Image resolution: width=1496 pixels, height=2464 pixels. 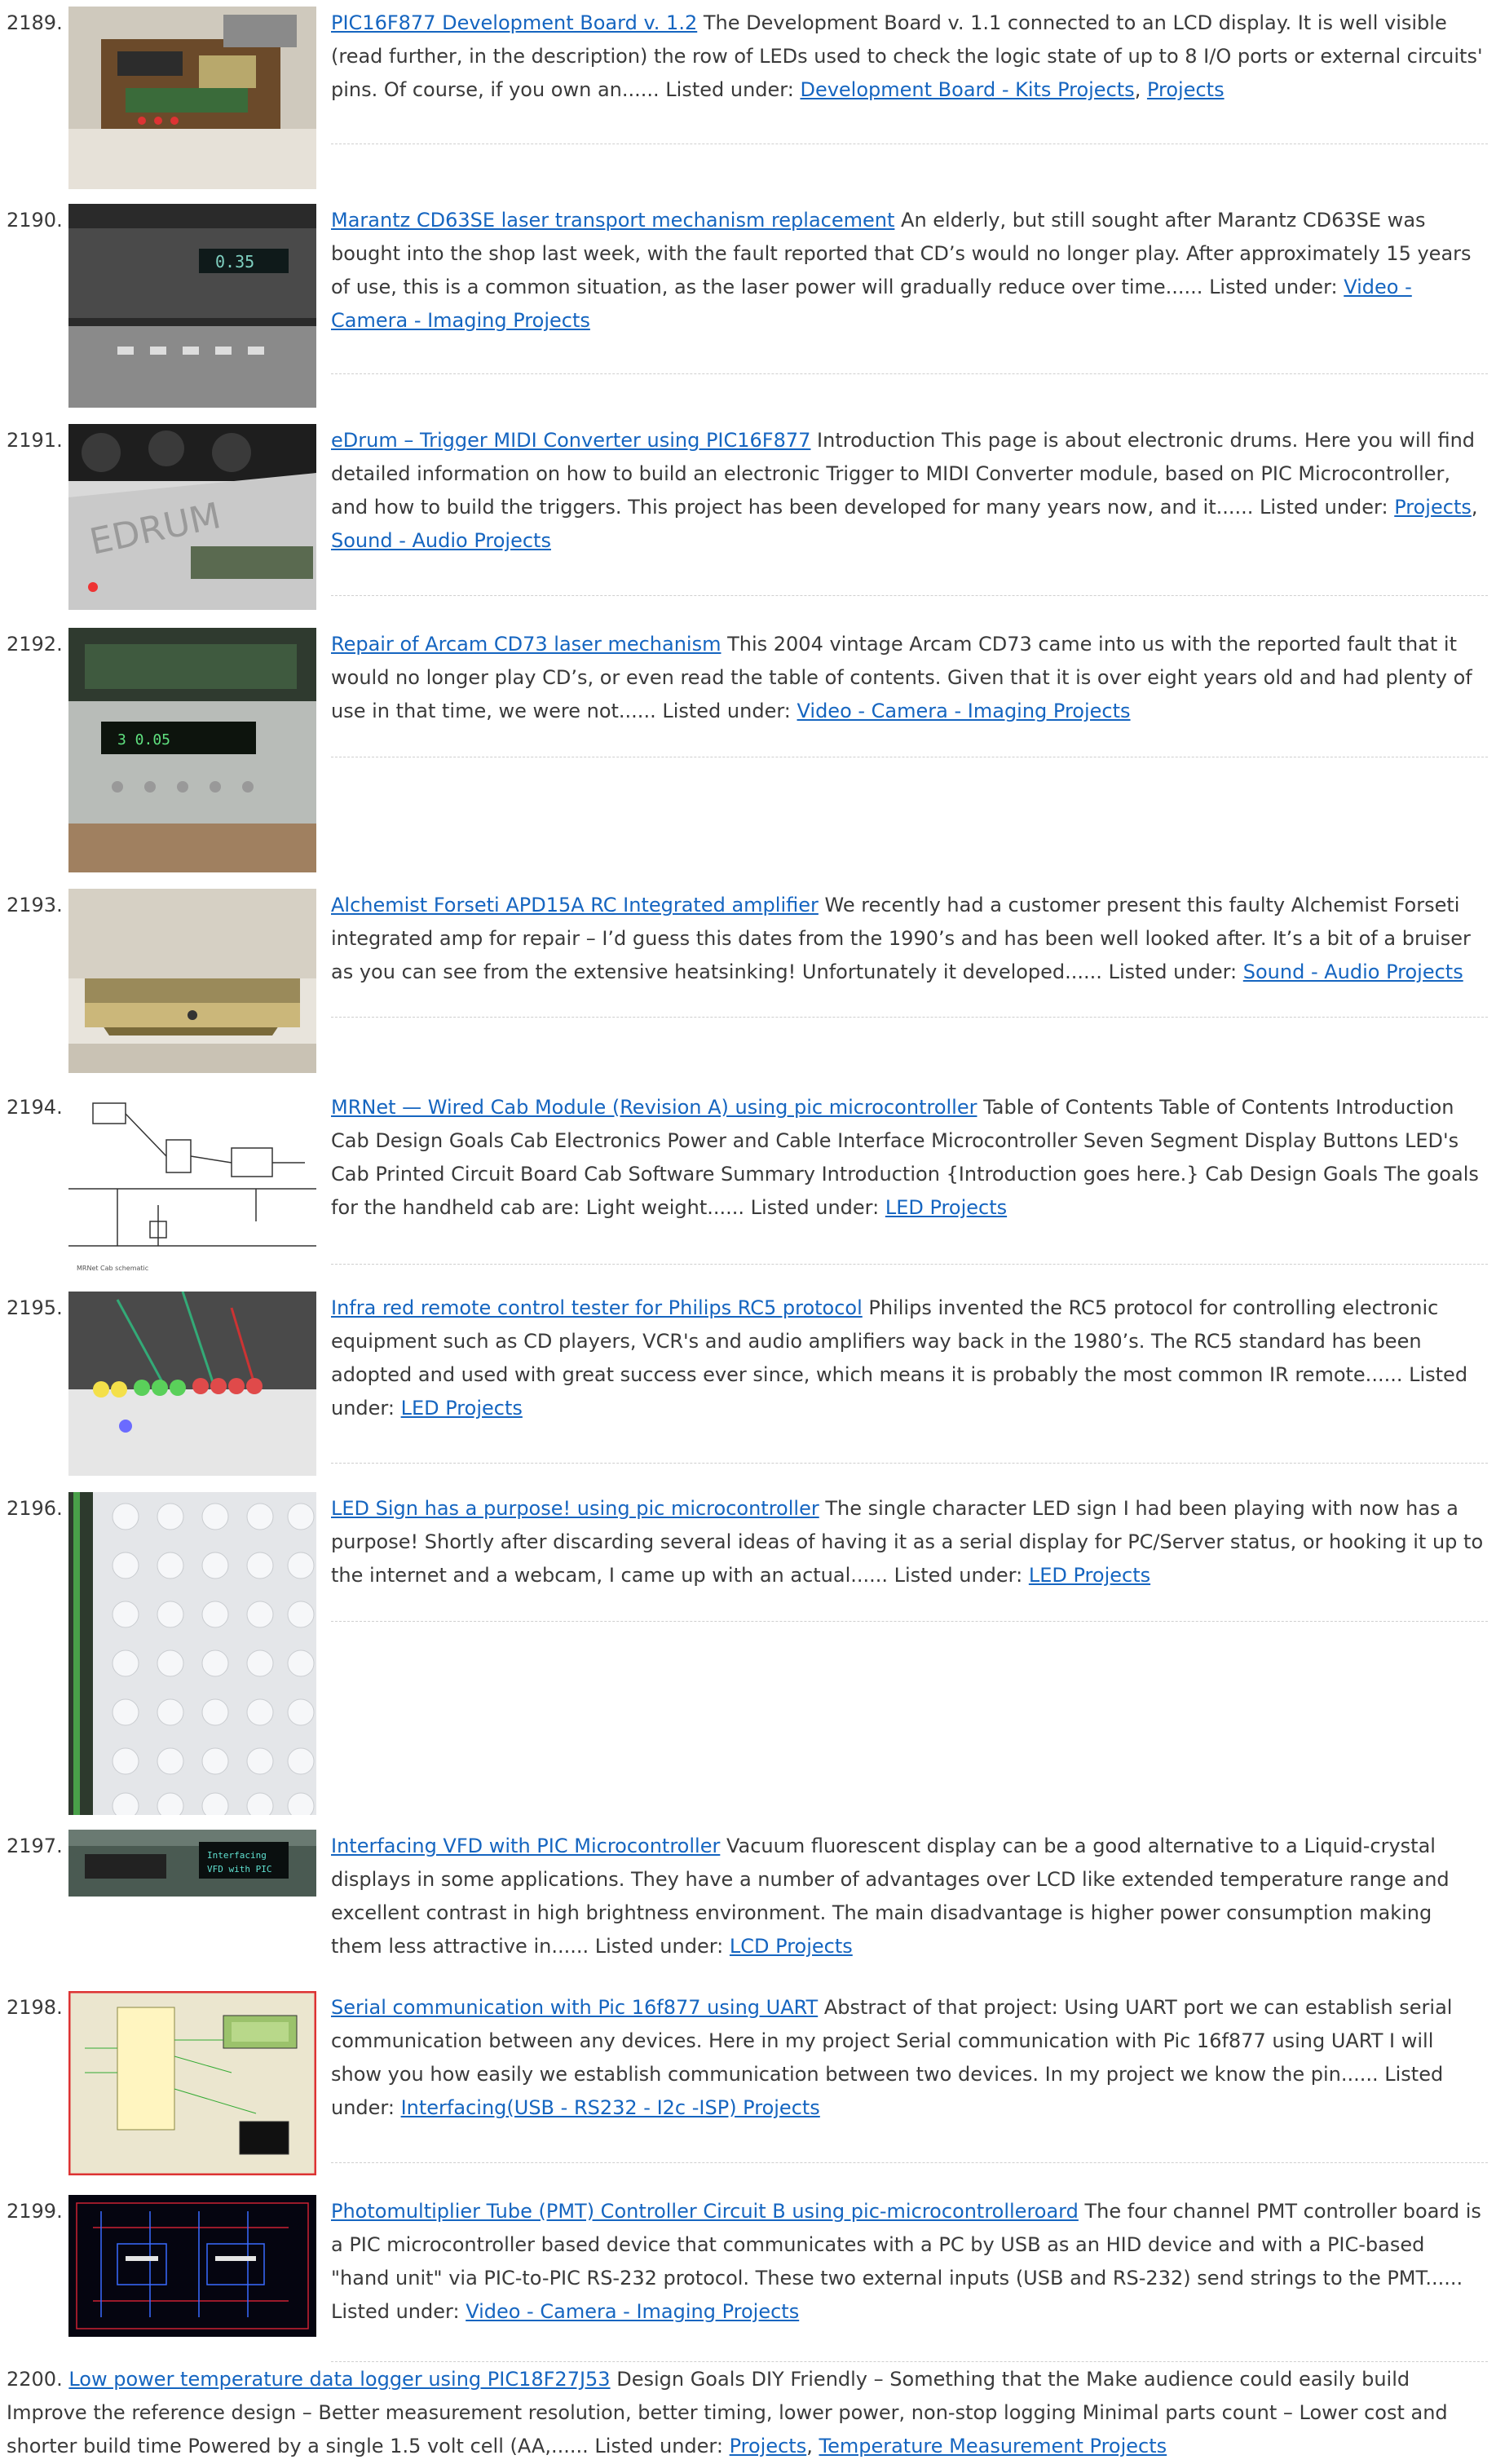 I want to click on category-link: LCD Projects, so click(x=791, y=1946).